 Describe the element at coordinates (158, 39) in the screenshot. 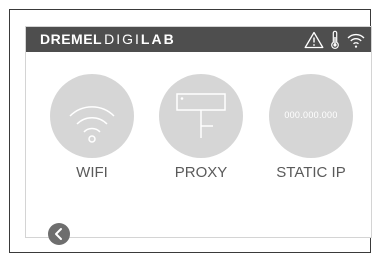

I see `brand-logo-part3: LAB` at that location.